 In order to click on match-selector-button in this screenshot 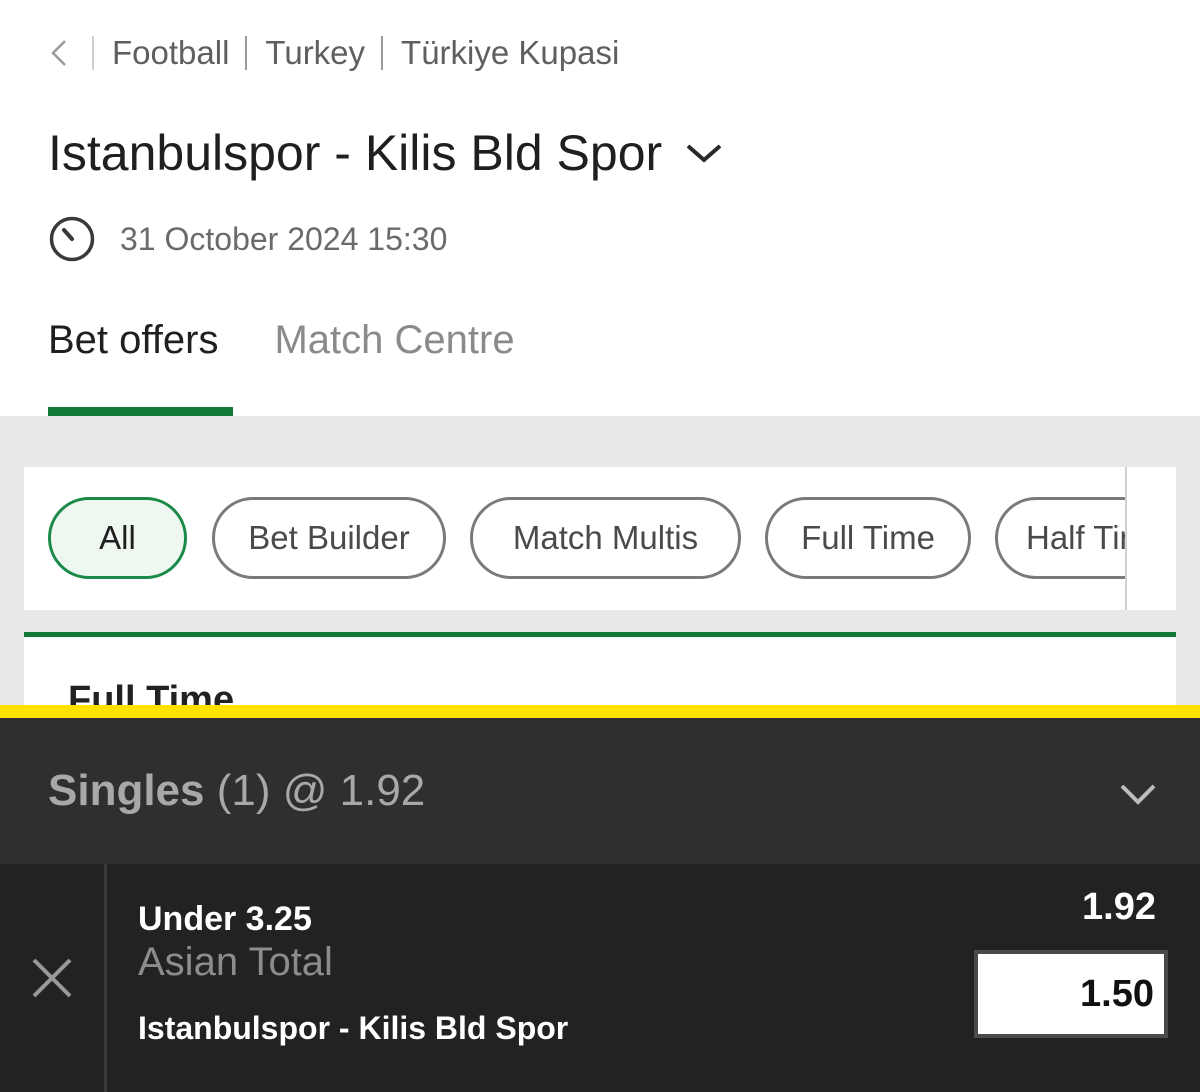, I will do `click(706, 153)`.